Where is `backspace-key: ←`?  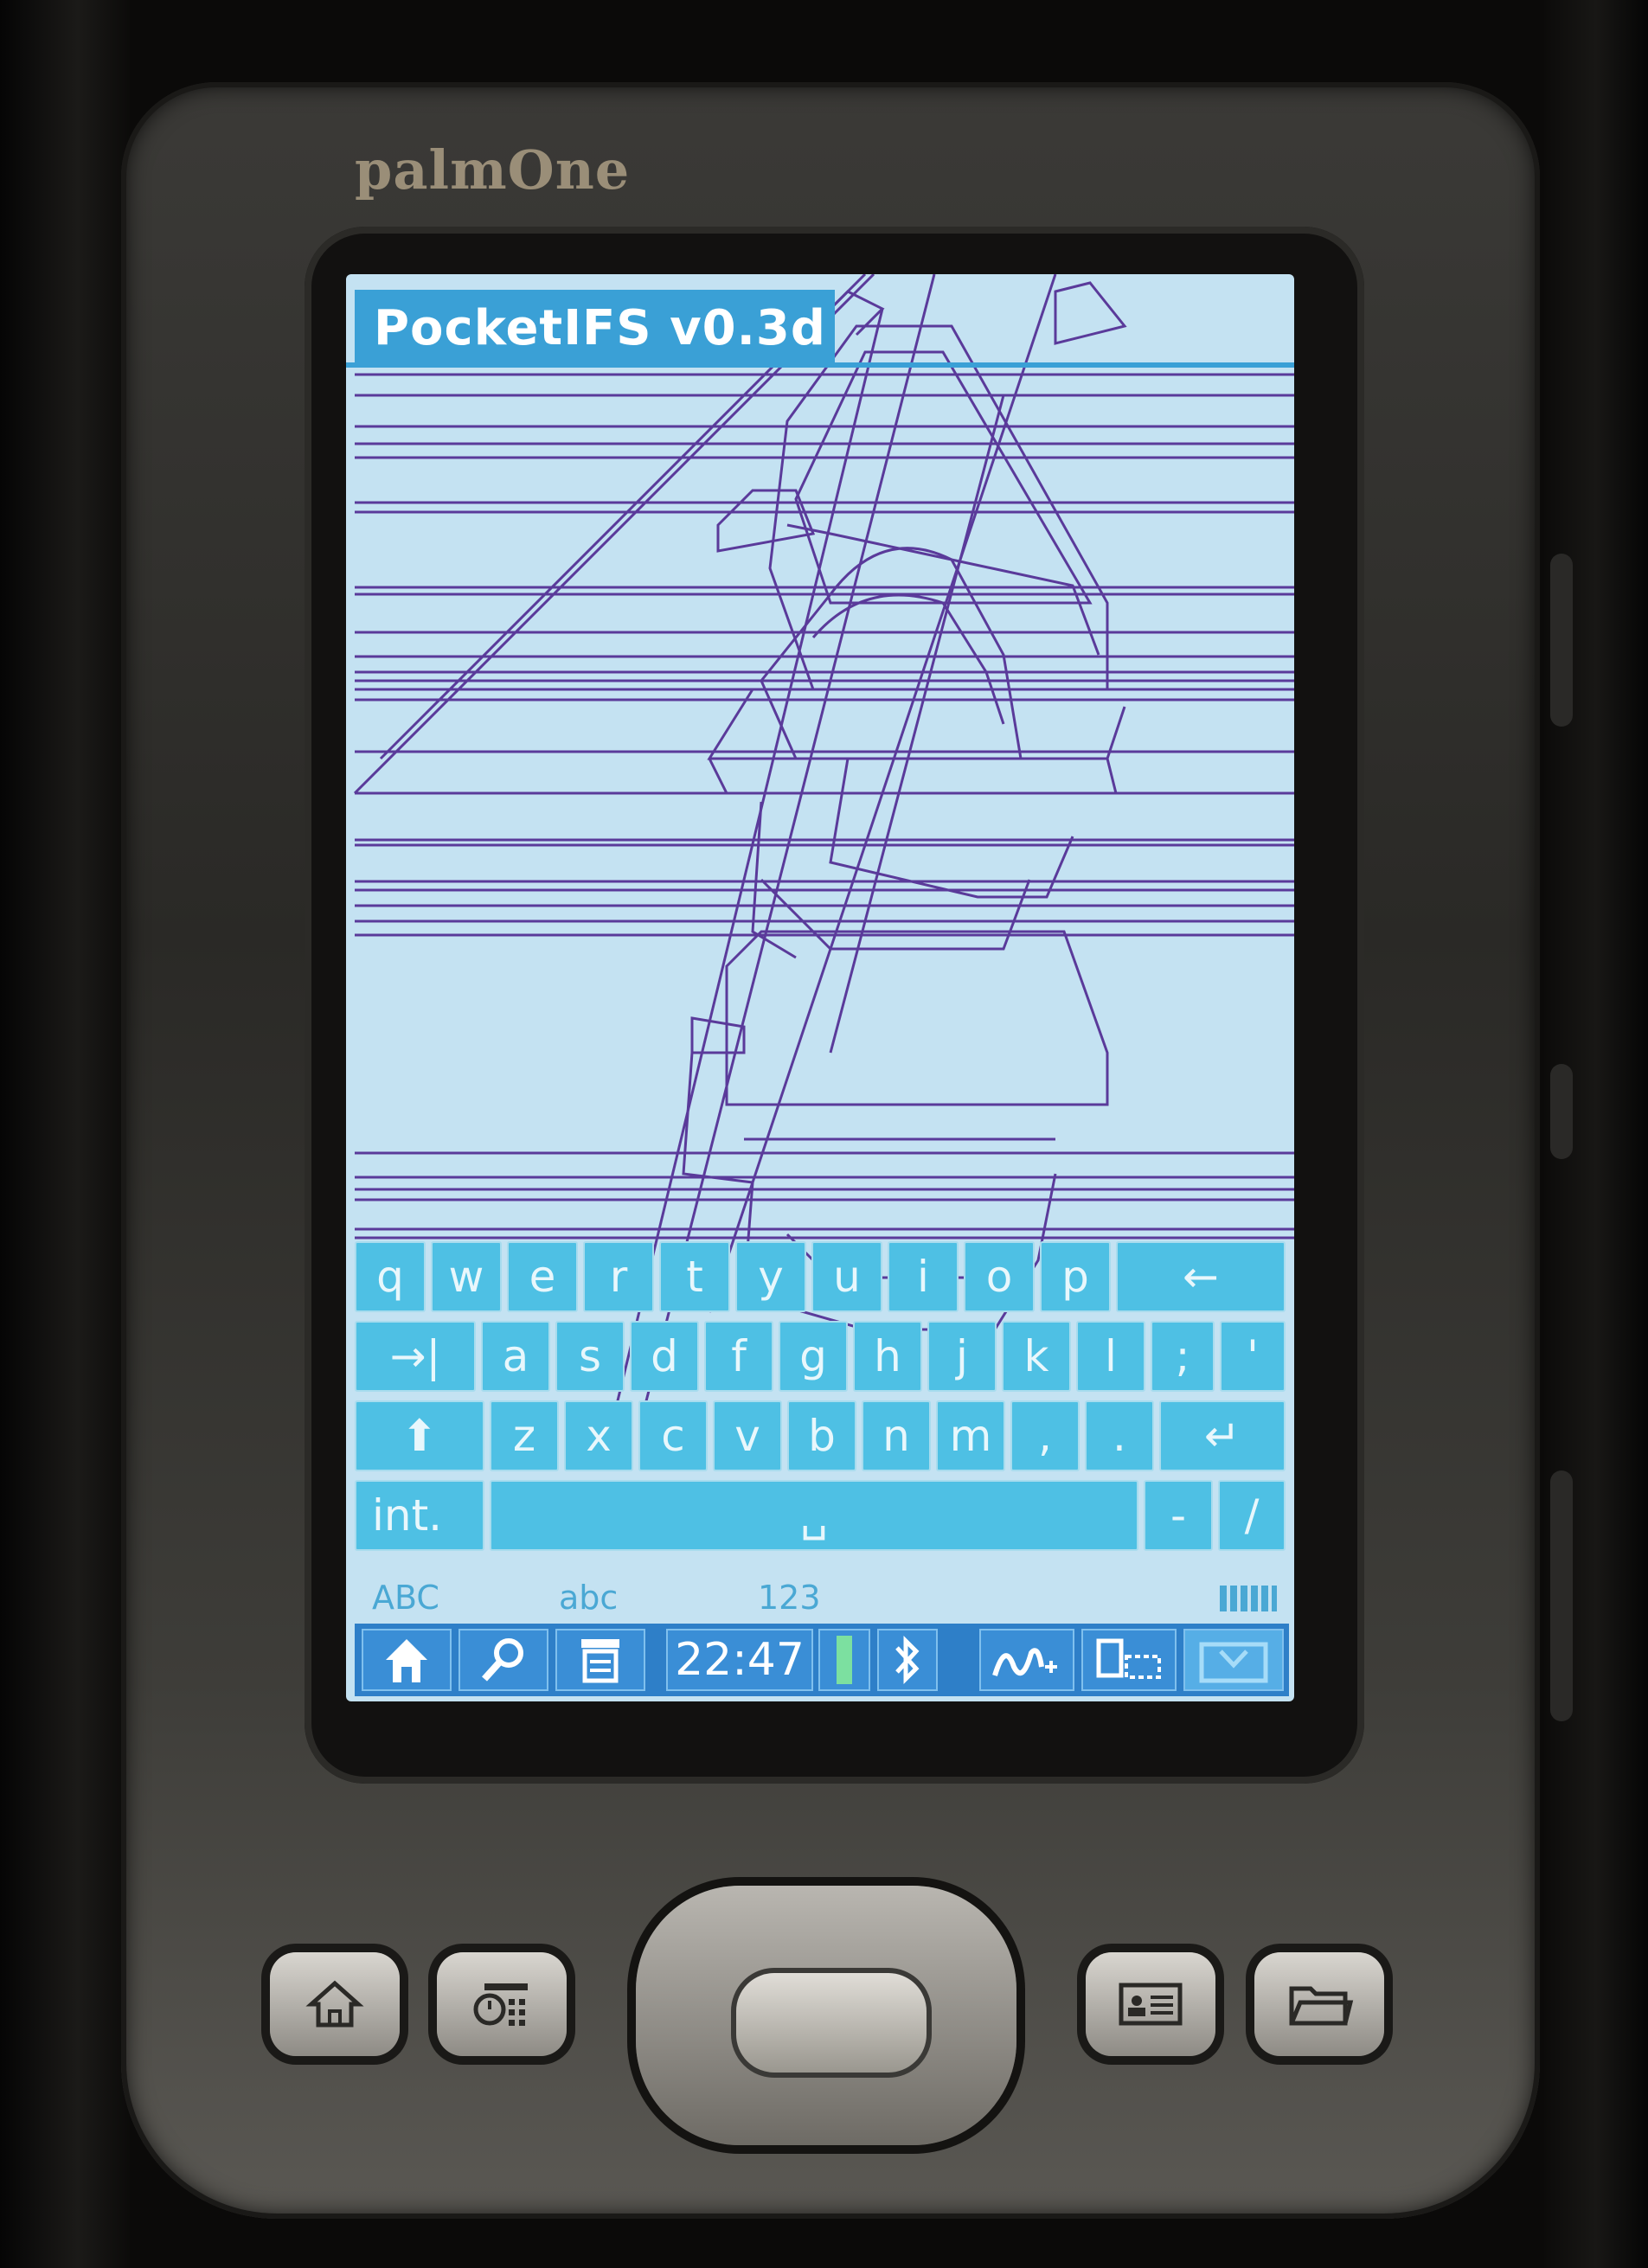 backspace-key: ← is located at coordinates (1201, 1276).